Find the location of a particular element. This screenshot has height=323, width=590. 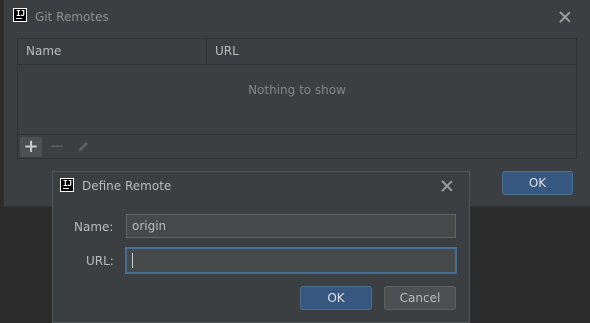

table-toolbar: + − is located at coordinates (297, 146).